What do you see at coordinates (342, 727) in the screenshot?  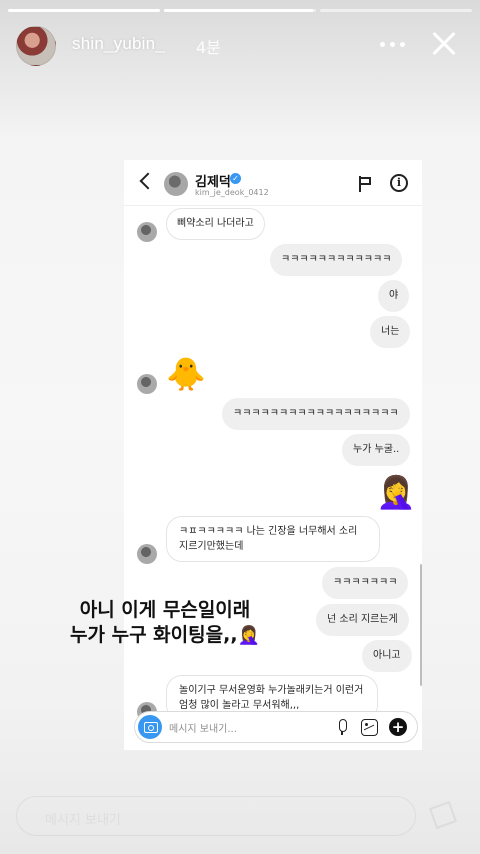 I see `microphone-icon` at bounding box center [342, 727].